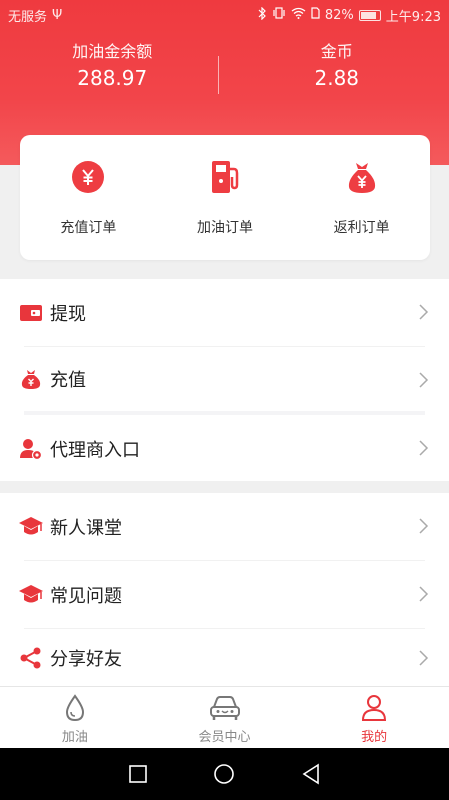  I want to click on bluetooth-icon, so click(262, 15).